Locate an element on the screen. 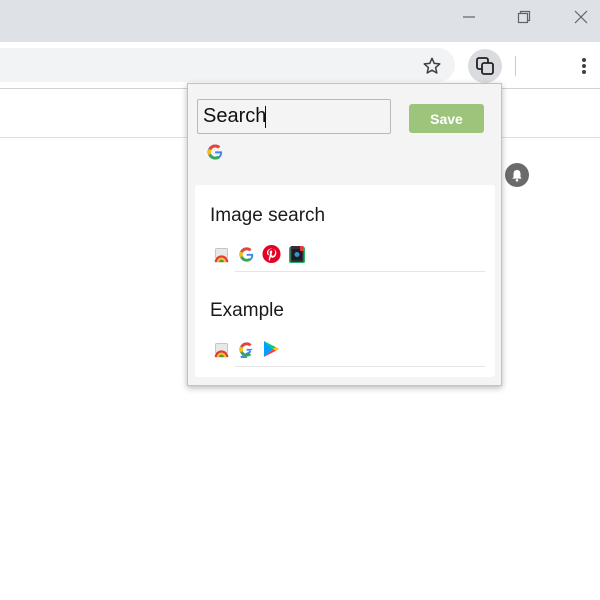 The image size is (600, 600). group-title: Example is located at coordinates (247, 310).